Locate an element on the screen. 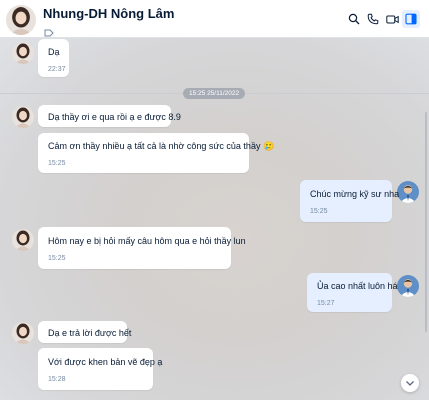  message-time: 15:27 is located at coordinates (326, 303).